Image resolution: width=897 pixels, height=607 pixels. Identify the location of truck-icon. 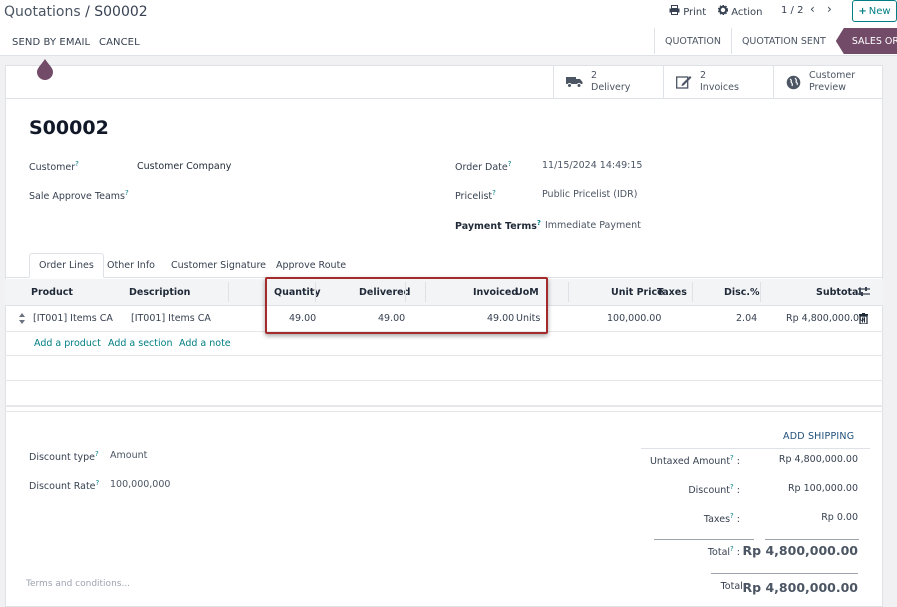
(574, 82).